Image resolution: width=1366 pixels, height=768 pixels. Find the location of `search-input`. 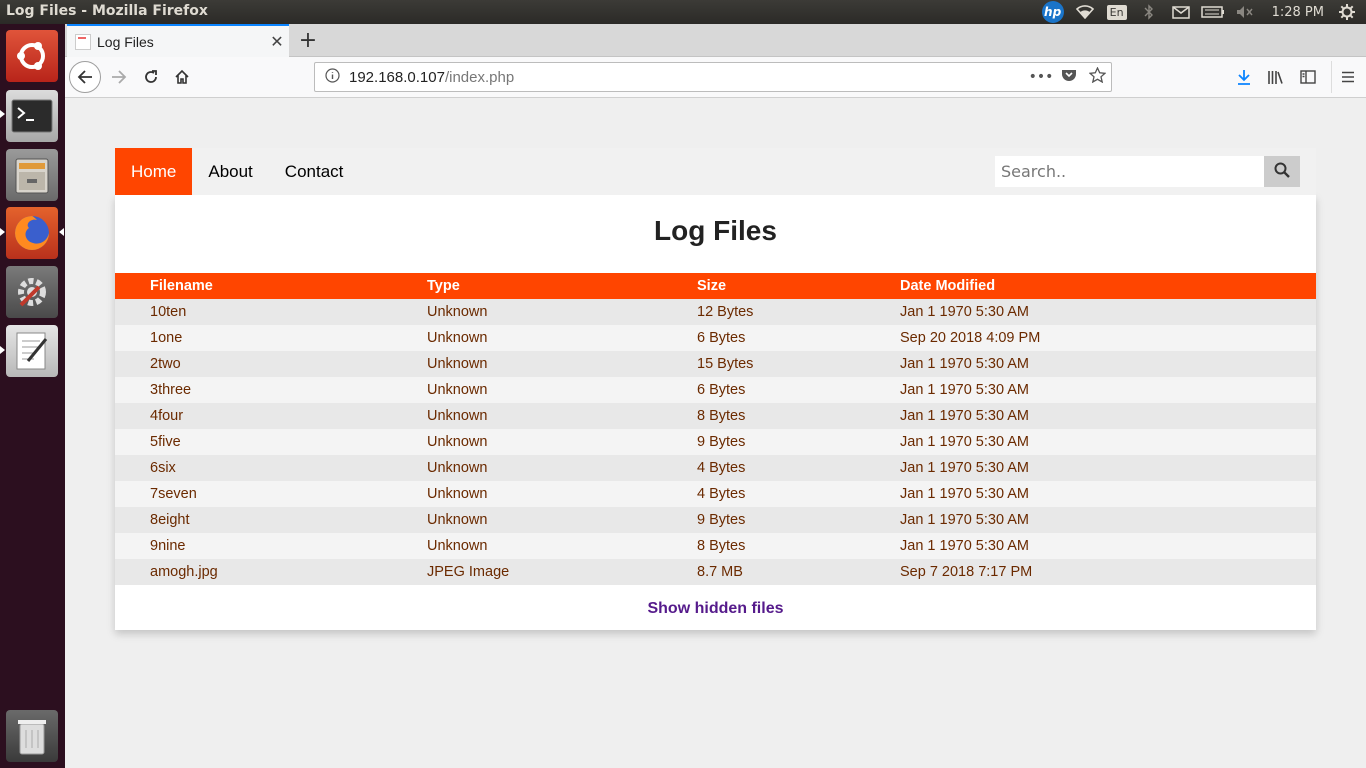

search-input is located at coordinates (1129, 171).